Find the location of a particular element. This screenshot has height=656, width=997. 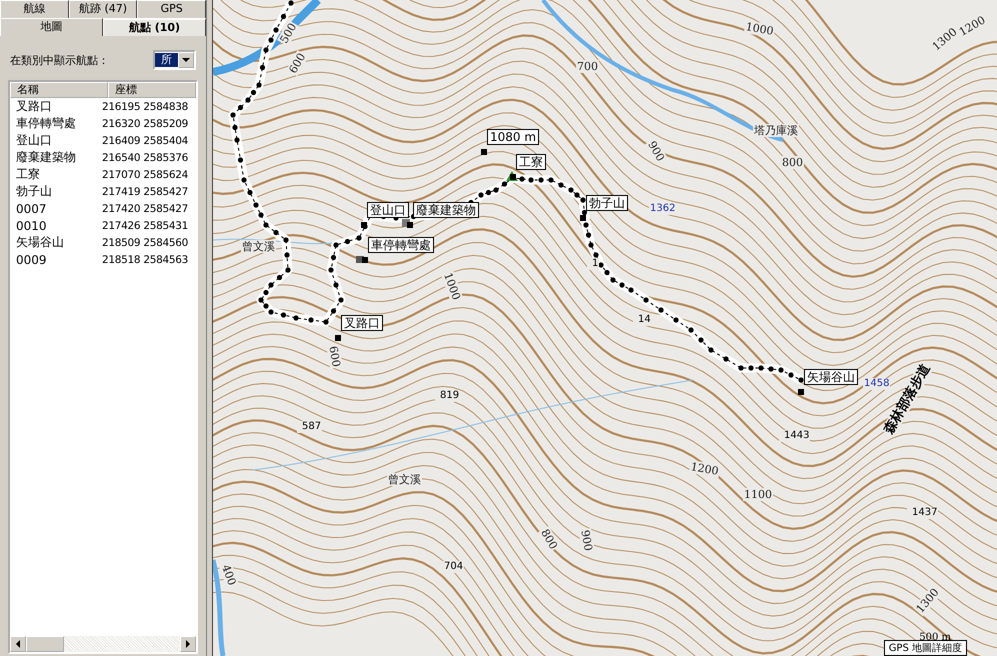

table-cell: 216195 2584838 is located at coordinates (145, 106).